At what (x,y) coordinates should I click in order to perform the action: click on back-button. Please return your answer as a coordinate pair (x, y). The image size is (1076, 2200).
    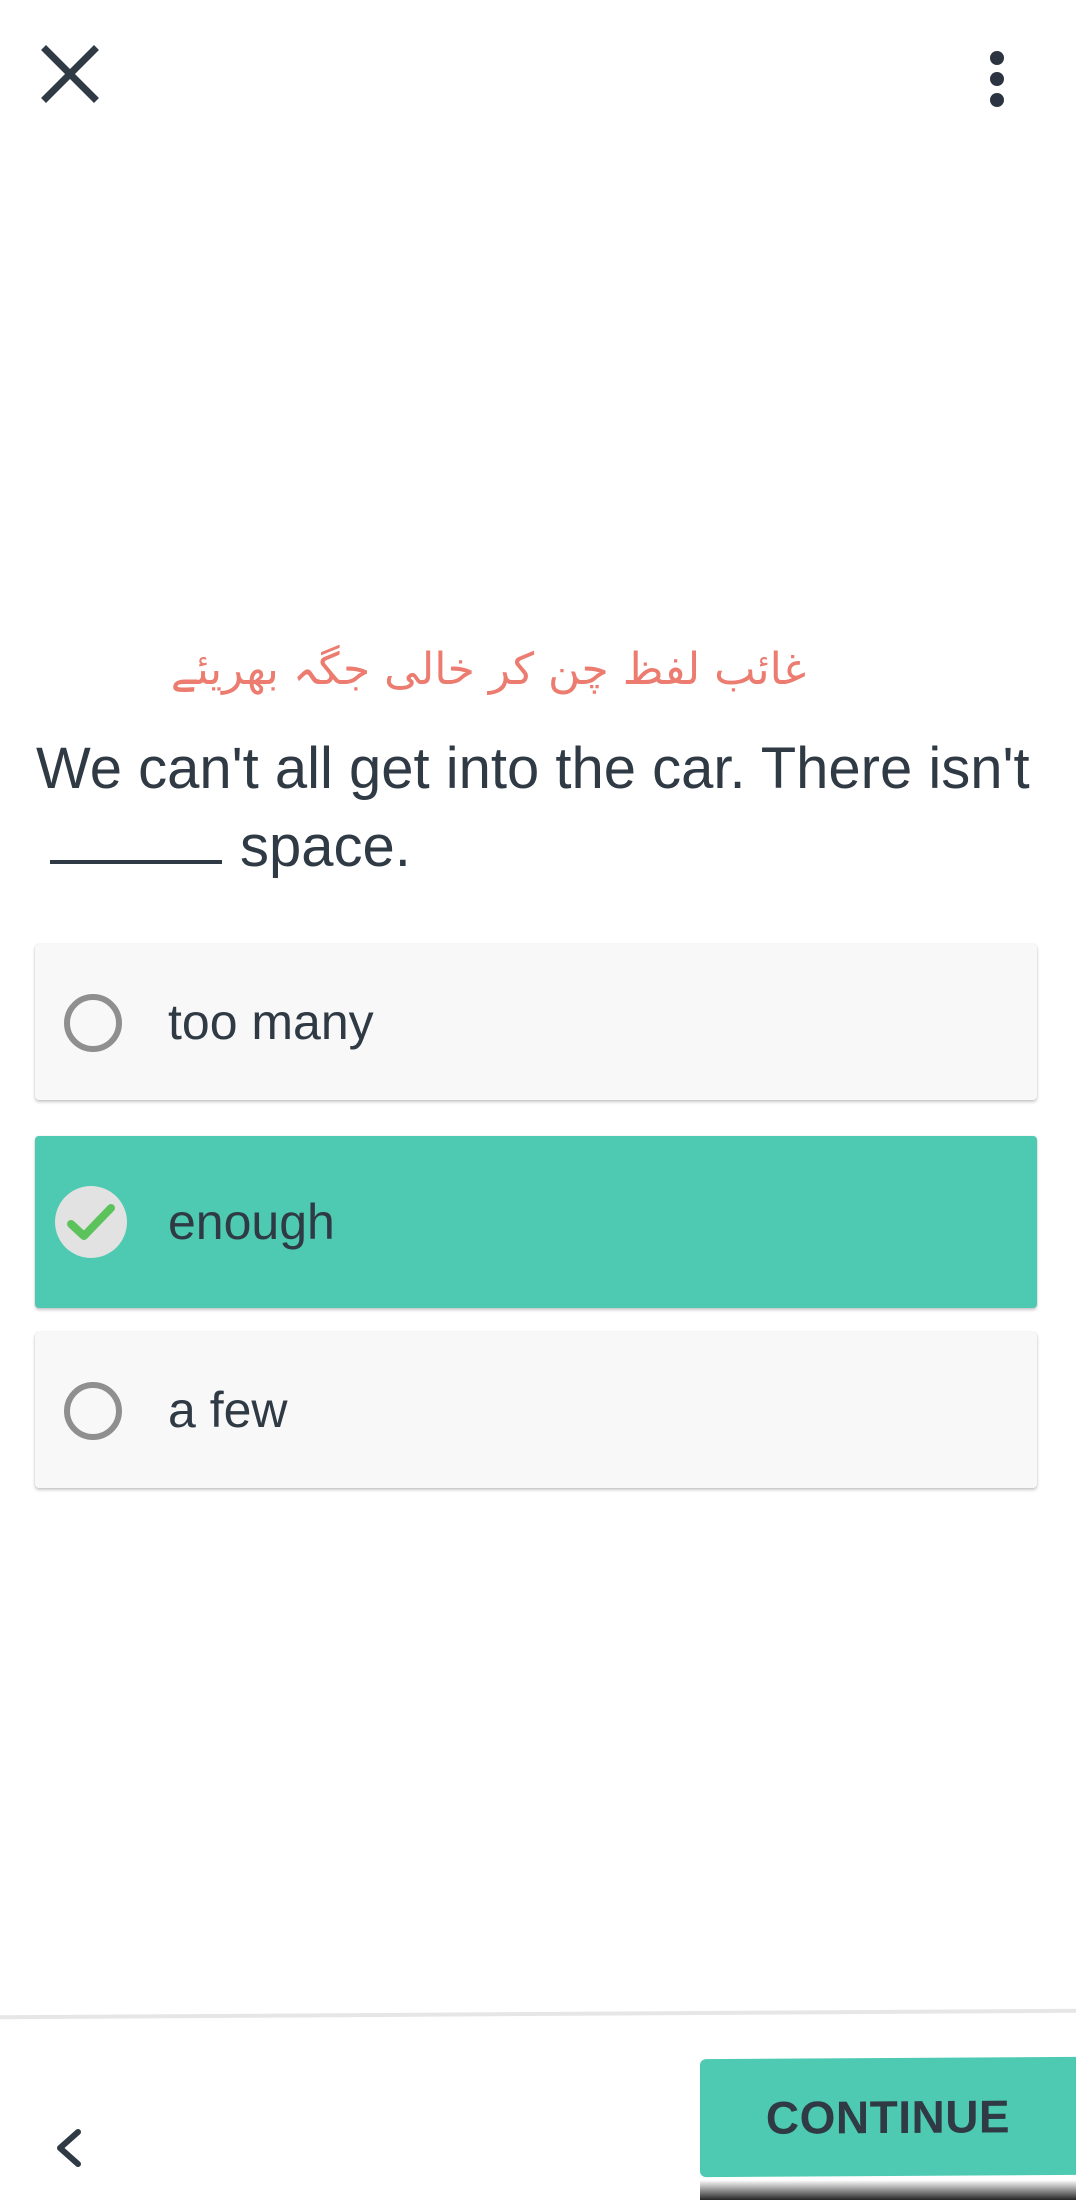
    Looking at the image, I should click on (69, 2148).